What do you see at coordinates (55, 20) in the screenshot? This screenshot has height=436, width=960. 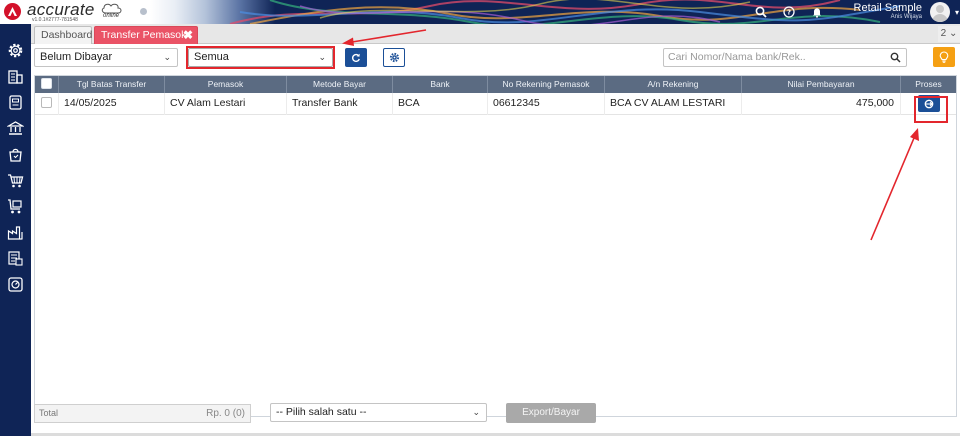 I see `app-version: v1.0.1#2777-781548` at bounding box center [55, 20].